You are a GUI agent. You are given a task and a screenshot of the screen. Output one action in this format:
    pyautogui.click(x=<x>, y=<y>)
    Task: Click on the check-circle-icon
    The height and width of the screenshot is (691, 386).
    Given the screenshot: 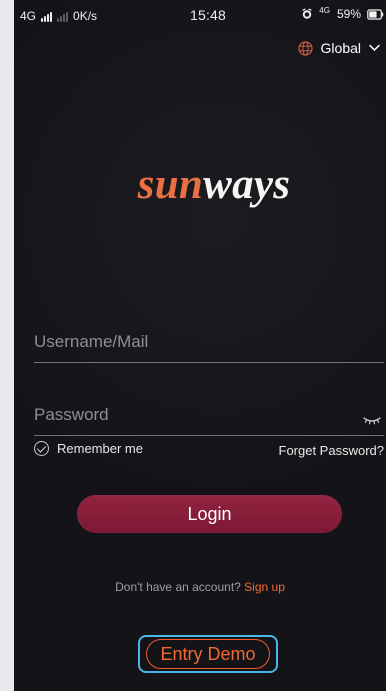 What is the action you would take?
    pyautogui.click(x=41, y=448)
    